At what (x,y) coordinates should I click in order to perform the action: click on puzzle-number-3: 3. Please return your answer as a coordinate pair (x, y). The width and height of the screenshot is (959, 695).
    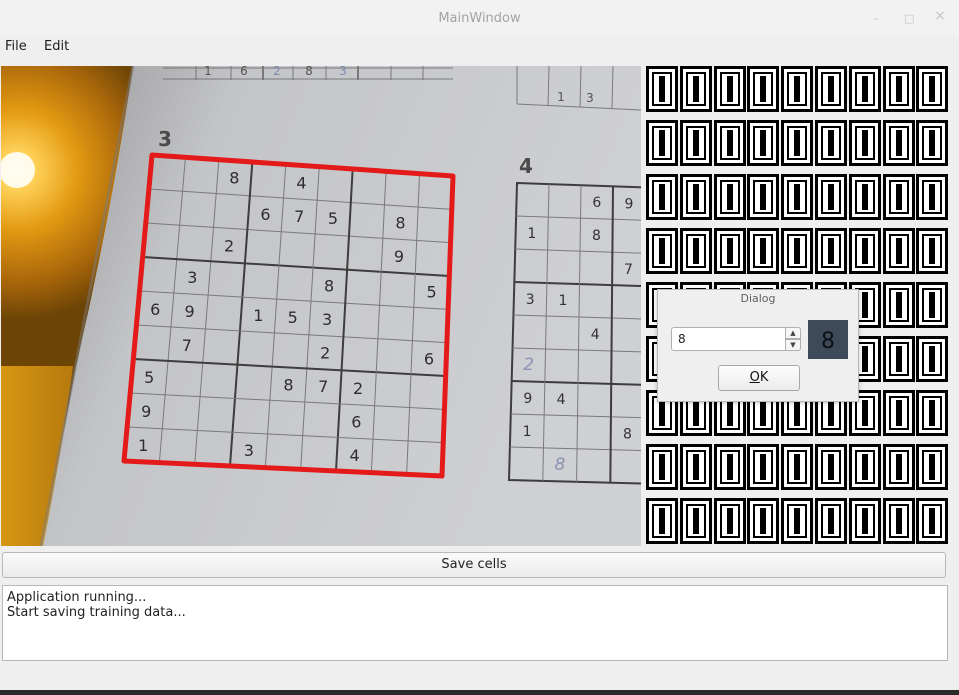
    Looking at the image, I should click on (165, 139).